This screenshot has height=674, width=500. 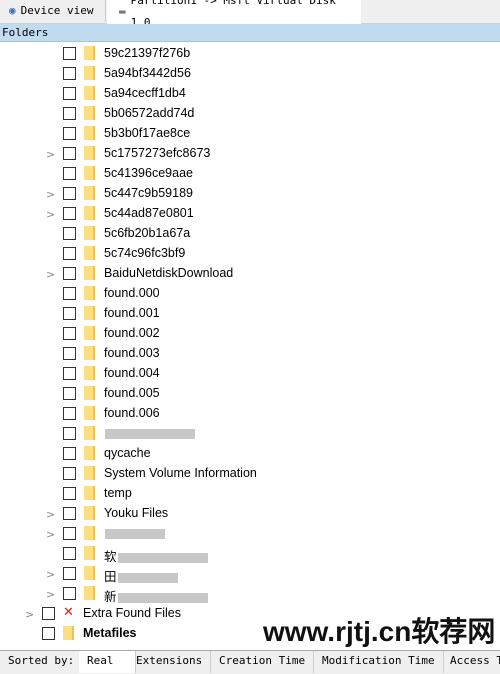 What do you see at coordinates (250, 254) in the screenshot?
I see `folder-row: 5c74c96fc3bf9` at bounding box center [250, 254].